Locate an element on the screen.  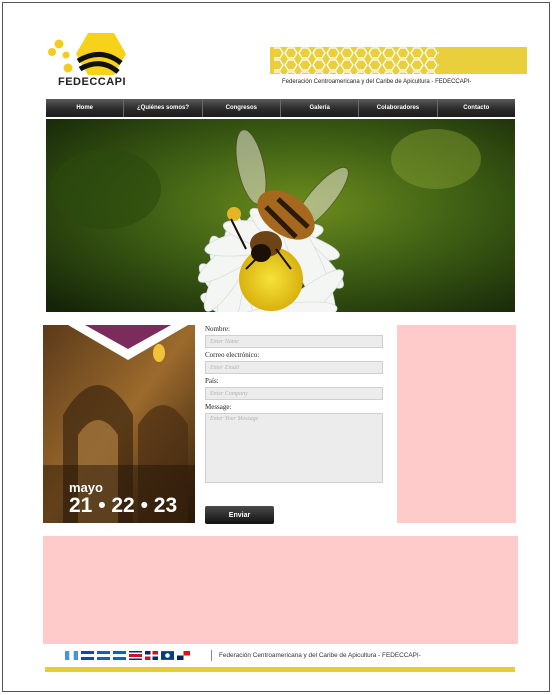
dominican-republic-flag-icon is located at coordinates (151, 655).